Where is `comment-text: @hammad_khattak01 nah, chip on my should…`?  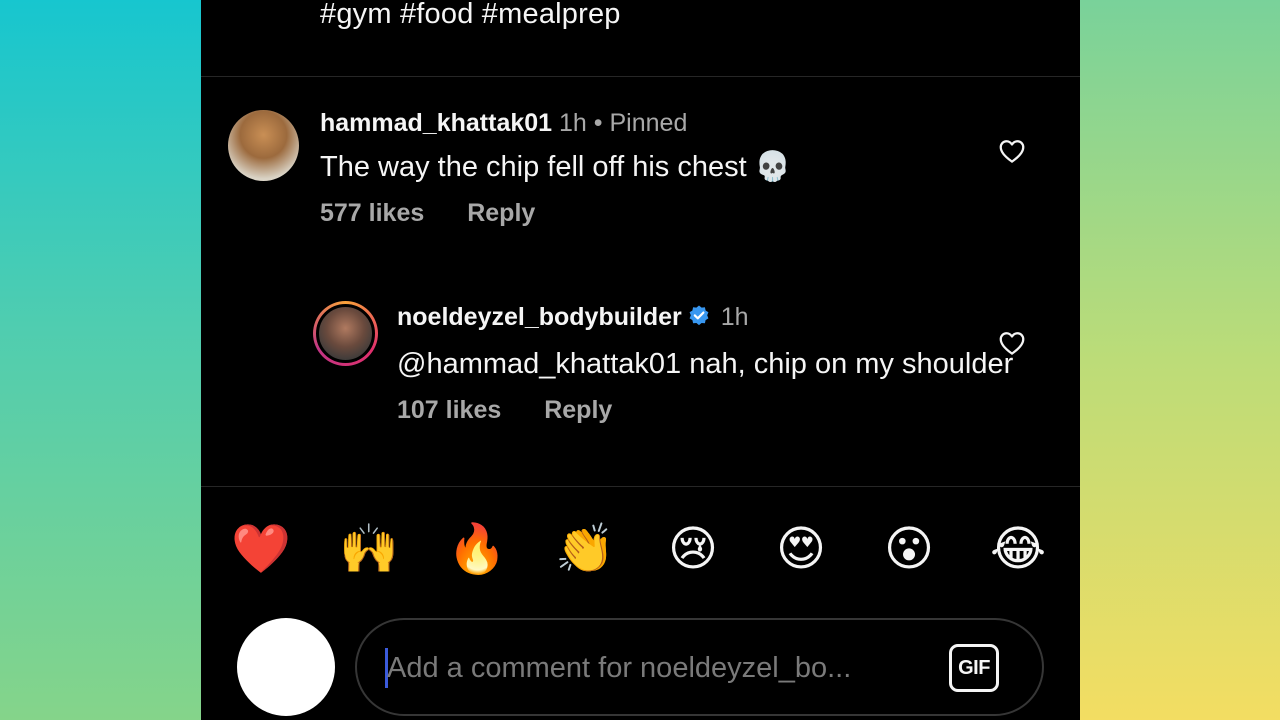 comment-text: @hammad_khattak01 nah, chip on my should… is located at coordinates (705, 364).